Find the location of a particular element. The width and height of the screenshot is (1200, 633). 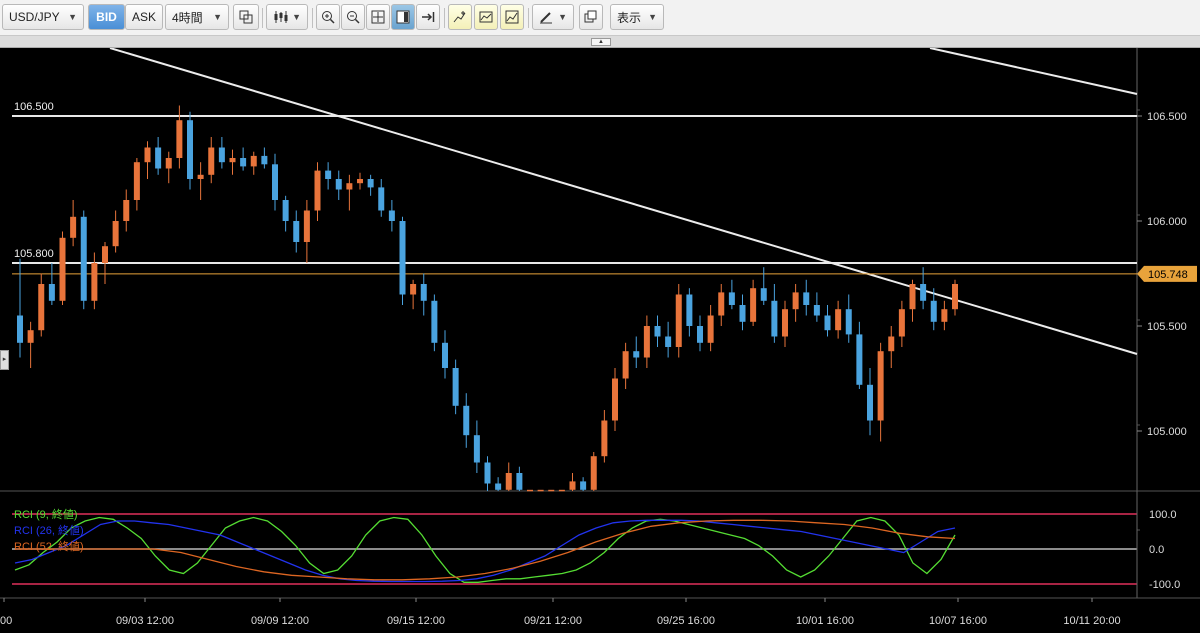

zoom-in-icon is located at coordinates (328, 17).